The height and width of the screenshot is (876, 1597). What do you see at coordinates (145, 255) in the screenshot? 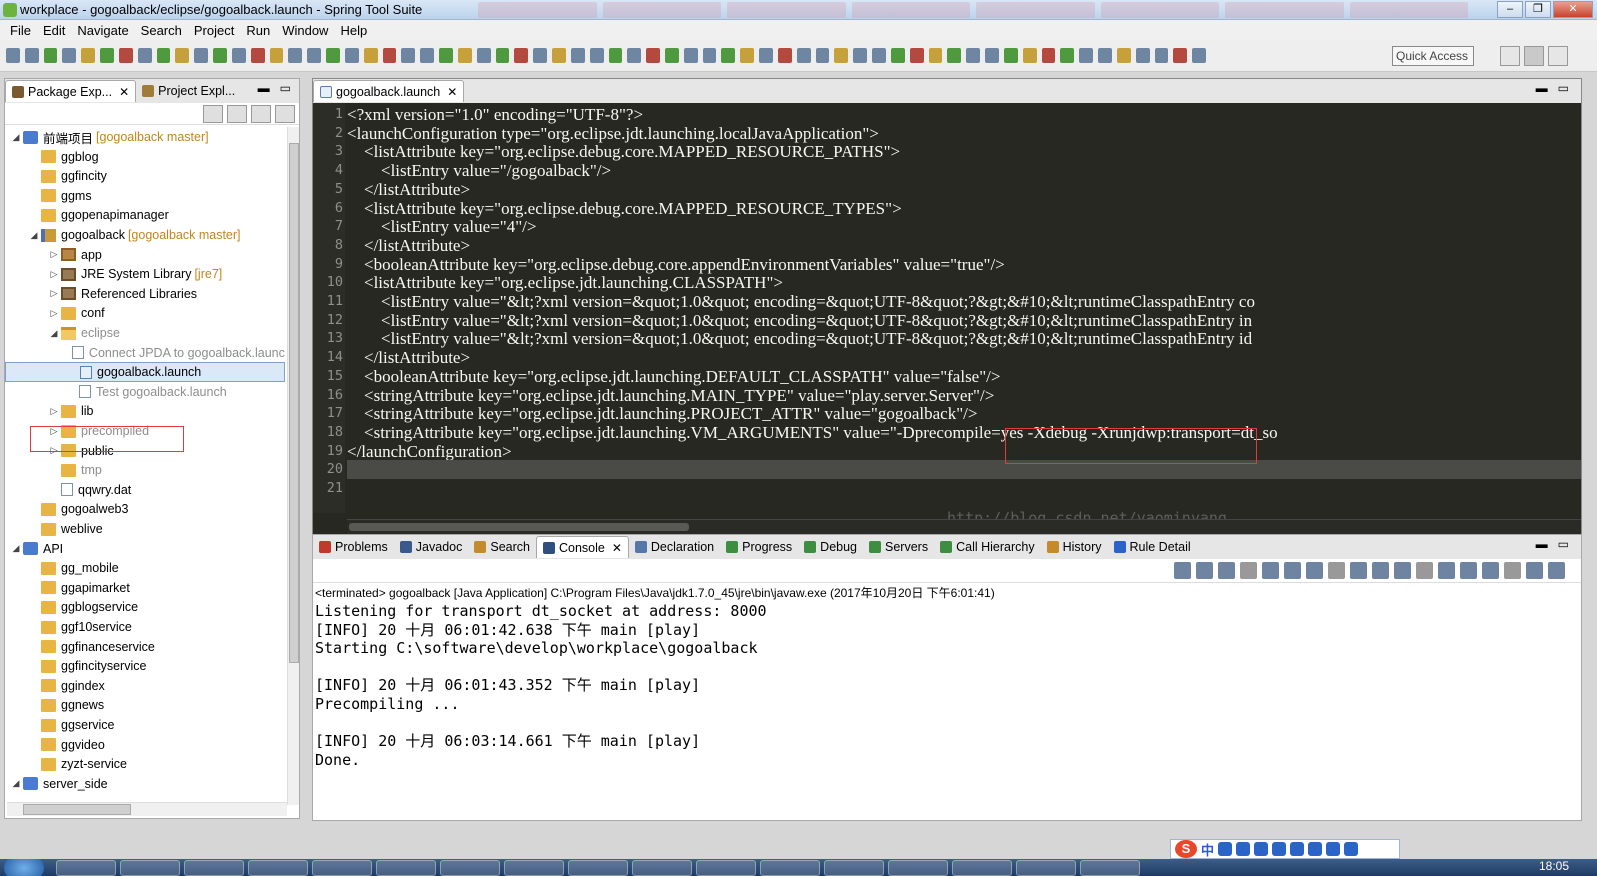
I see `tree-item: ▷ app` at bounding box center [145, 255].